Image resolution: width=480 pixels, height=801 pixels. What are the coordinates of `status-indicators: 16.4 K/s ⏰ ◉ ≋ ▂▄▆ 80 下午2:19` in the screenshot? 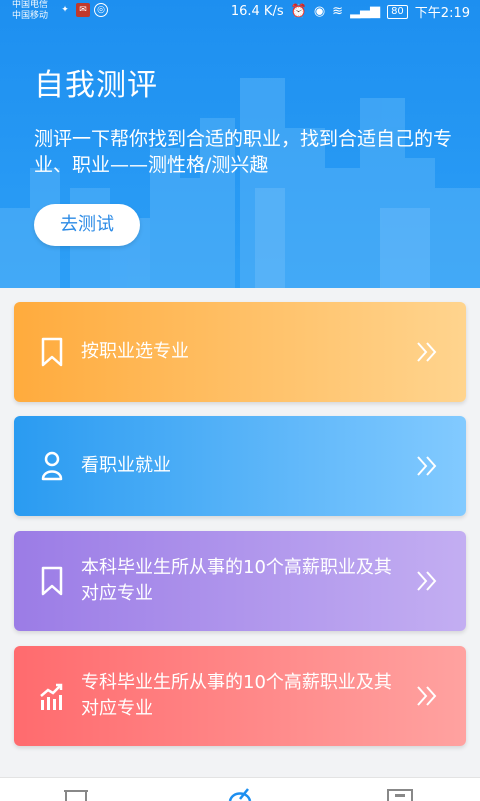 It's located at (350, 11).